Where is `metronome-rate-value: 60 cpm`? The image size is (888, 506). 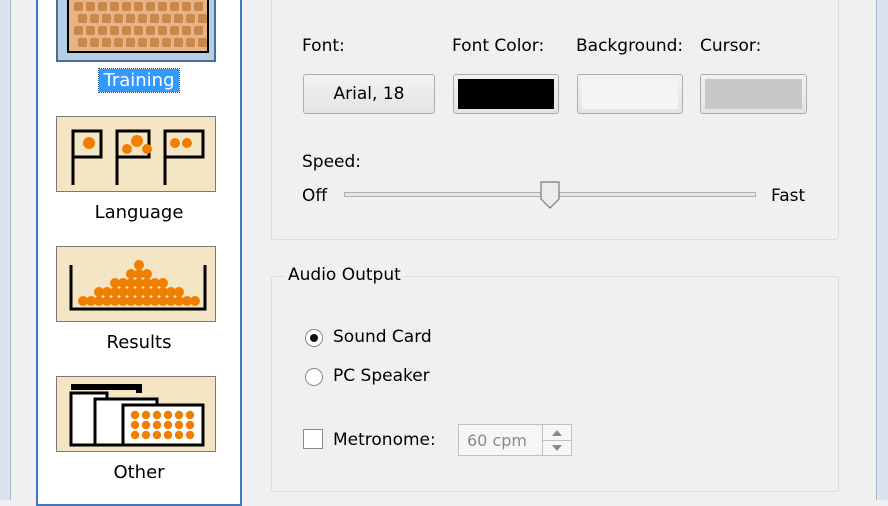
metronome-rate-value: 60 cpm is located at coordinates (497, 440).